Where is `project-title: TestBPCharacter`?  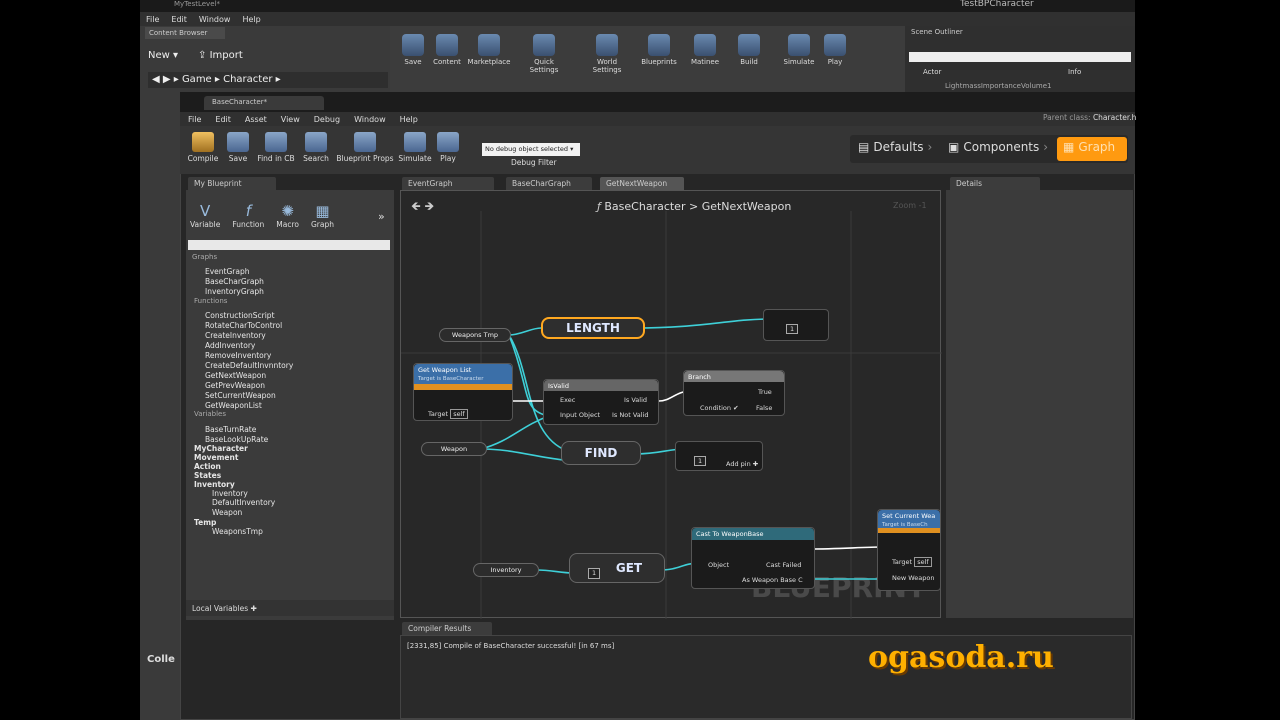 project-title: TestBPCharacter is located at coordinates (997, 4).